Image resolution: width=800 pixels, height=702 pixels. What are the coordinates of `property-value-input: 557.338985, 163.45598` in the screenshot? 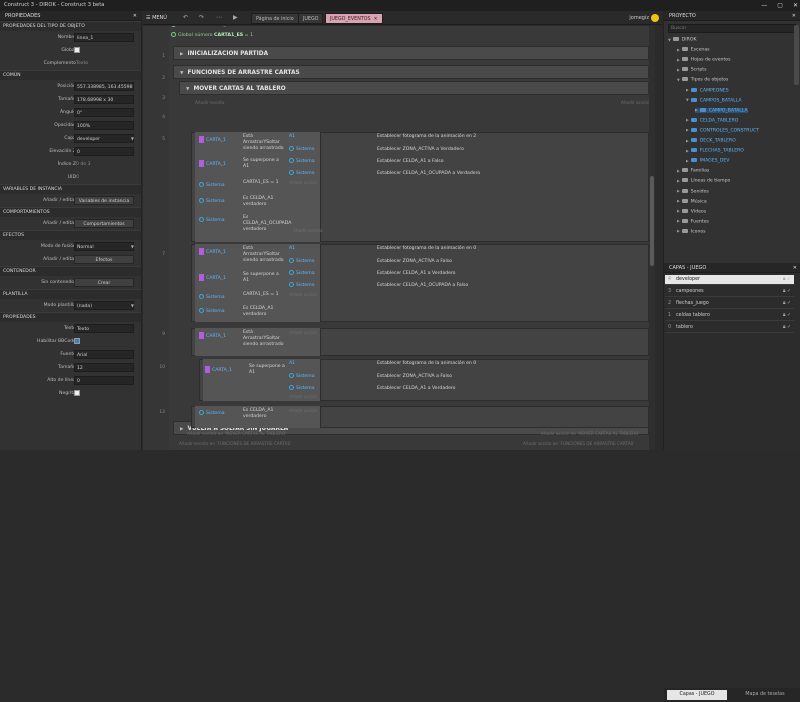 It's located at (104, 86).